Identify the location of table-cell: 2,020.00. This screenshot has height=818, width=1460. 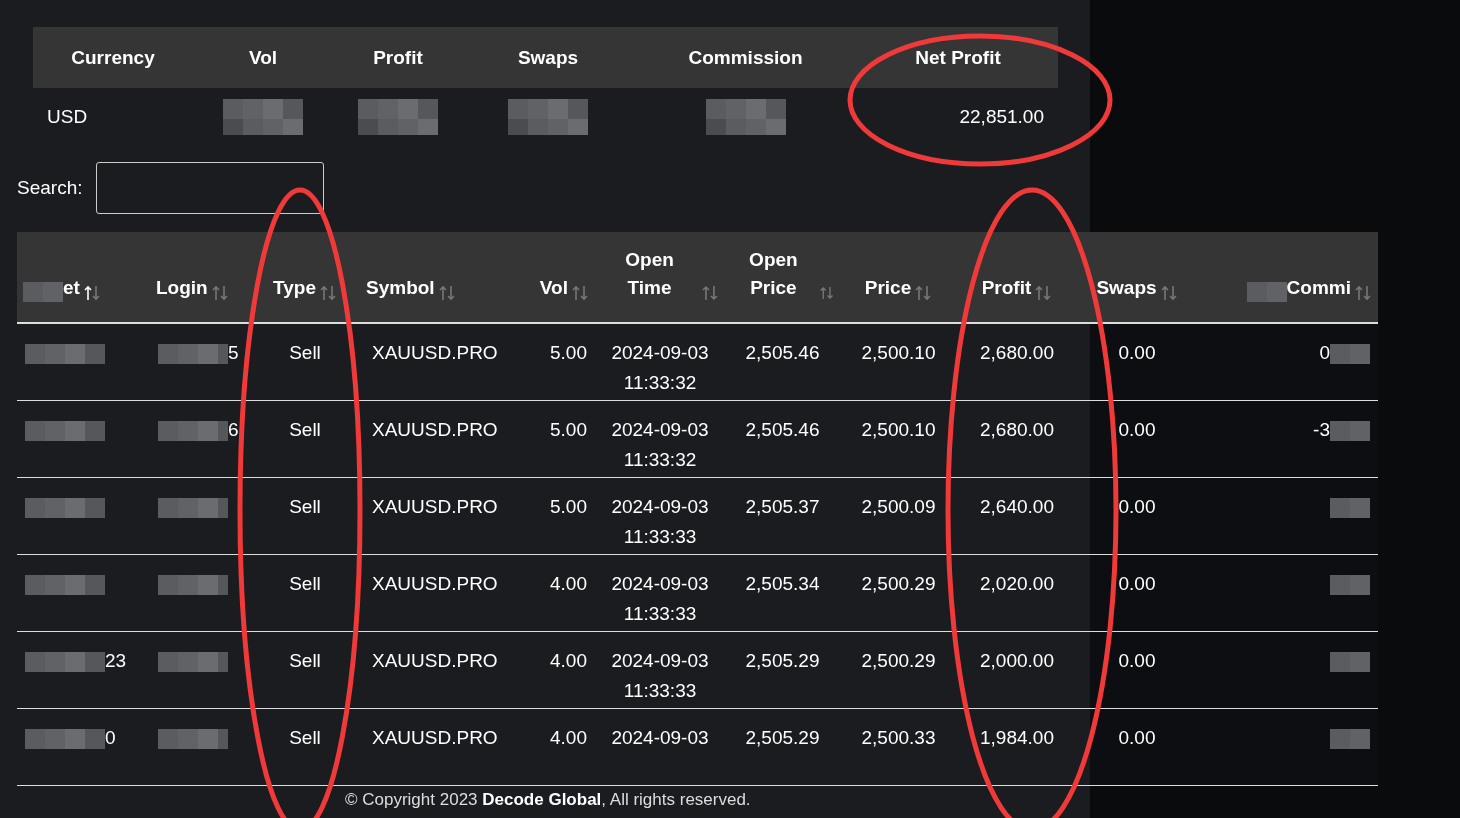
(1017, 583).